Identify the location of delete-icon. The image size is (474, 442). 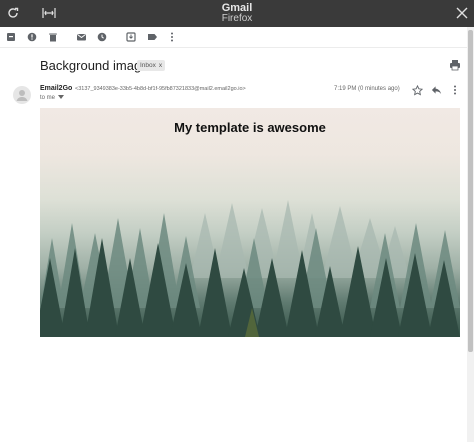
(53, 37).